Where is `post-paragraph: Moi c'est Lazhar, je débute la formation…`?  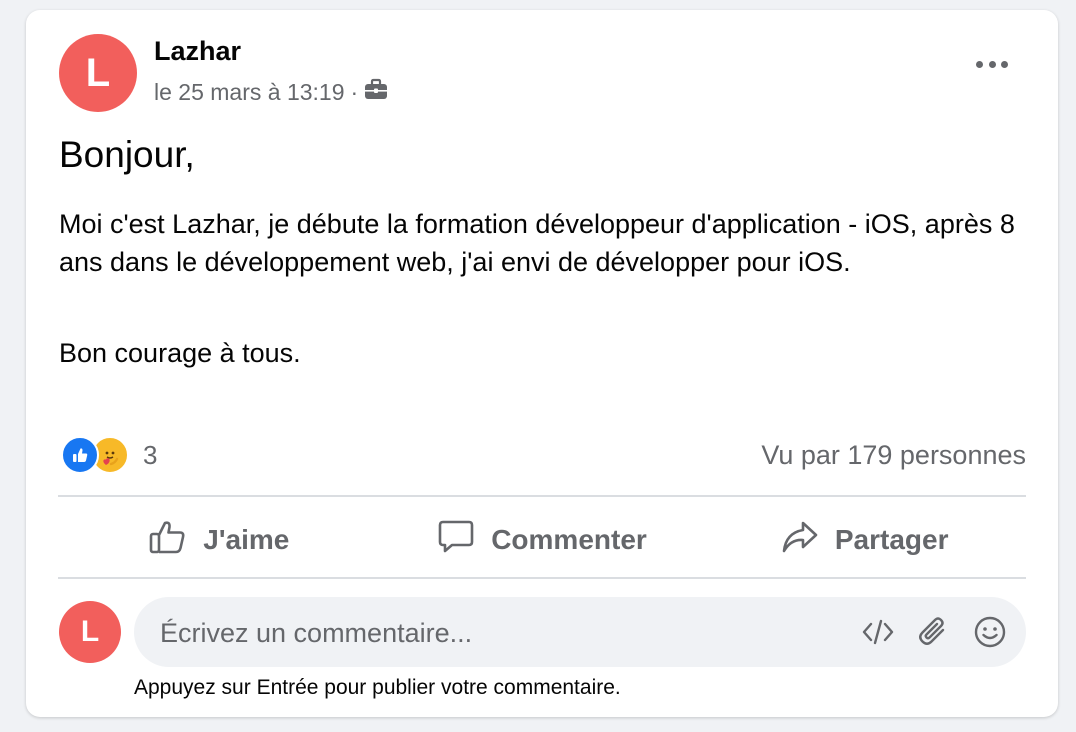
post-paragraph: Moi c'est Lazhar, je débute la formation… is located at coordinates (537, 243).